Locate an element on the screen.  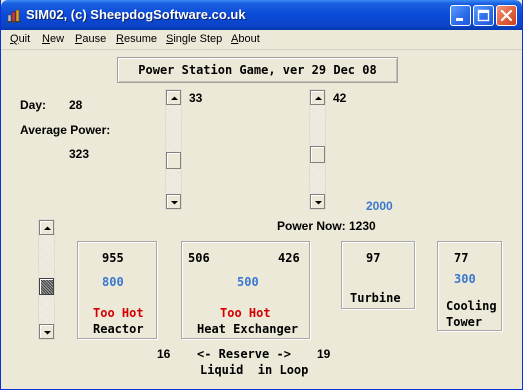
power-target-value: 2000 is located at coordinates (379, 206).